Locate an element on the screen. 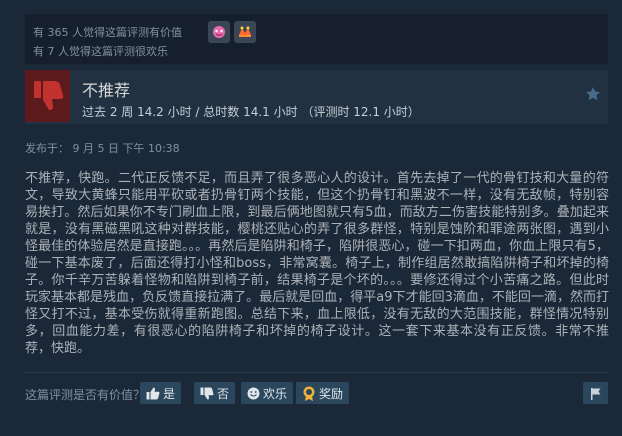 This screenshot has height=436, width=622. helpful-count: 有 365 人觉得这篇评测有价值 is located at coordinates (107, 32).